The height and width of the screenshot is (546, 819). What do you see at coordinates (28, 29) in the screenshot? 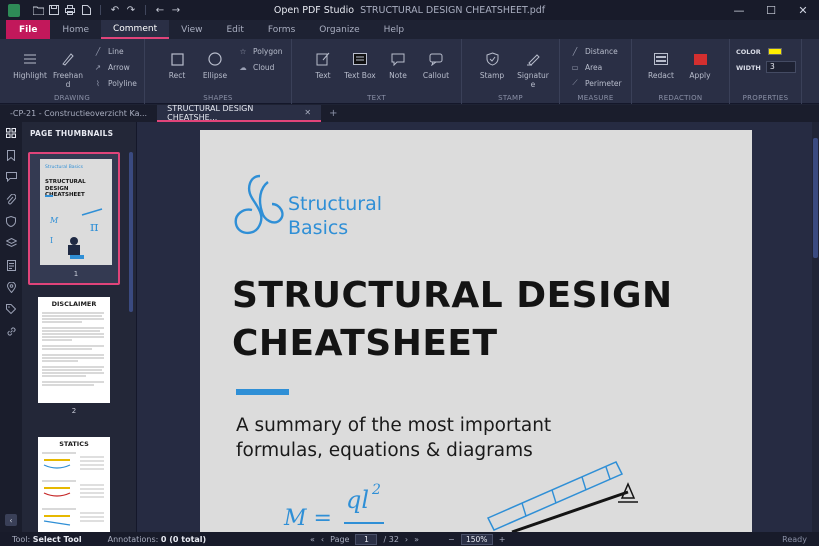
I see `menu-file: File` at bounding box center [28, 29].